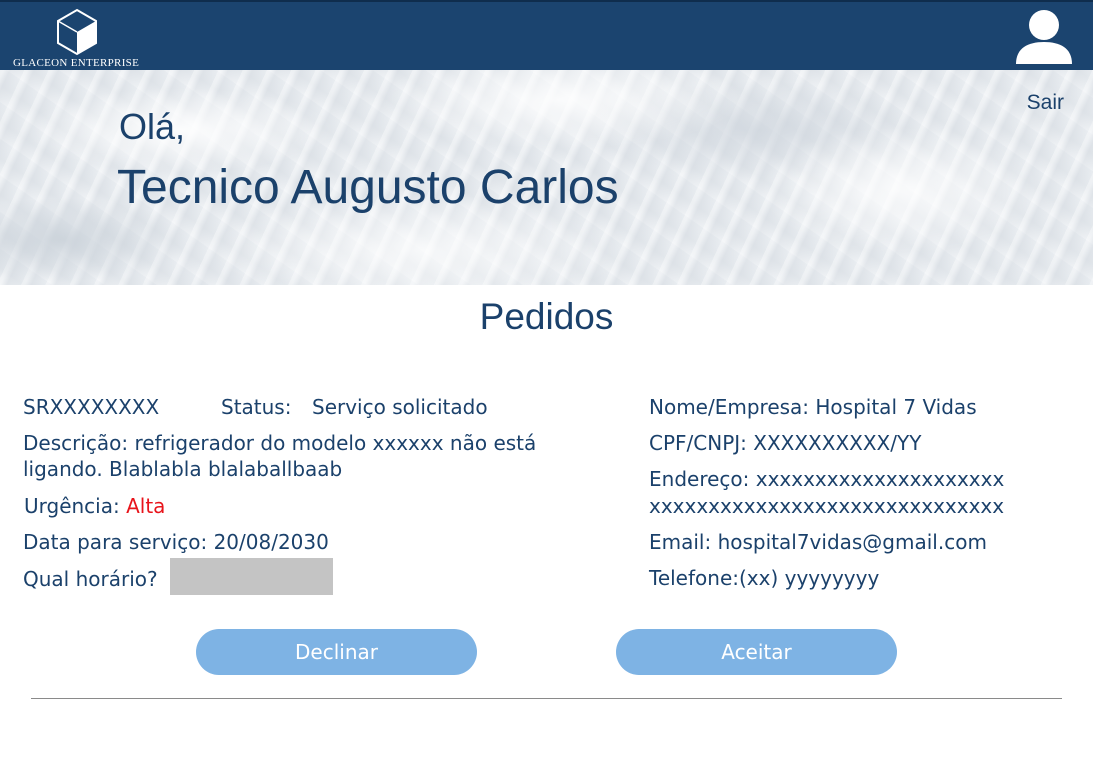 The height and width of the screenshot is (781, 1093). Describe the element at coordinates (336, 652) in the screenshot. I see `decline-button: Declinar` at that location.